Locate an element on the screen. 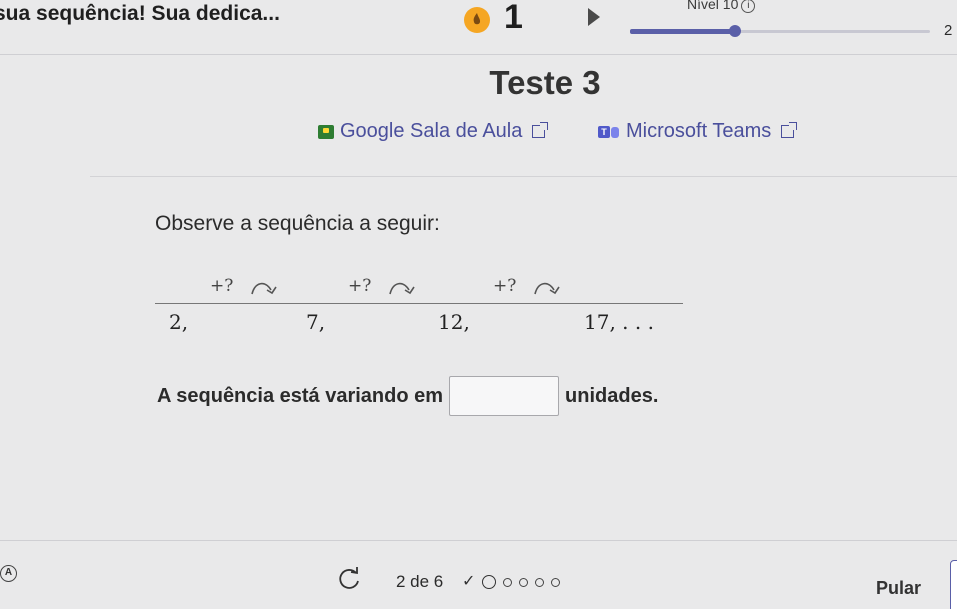 This screenshot has height=609, width=957. microsoft-teams-icon: T is located at coordinates (609, 132).